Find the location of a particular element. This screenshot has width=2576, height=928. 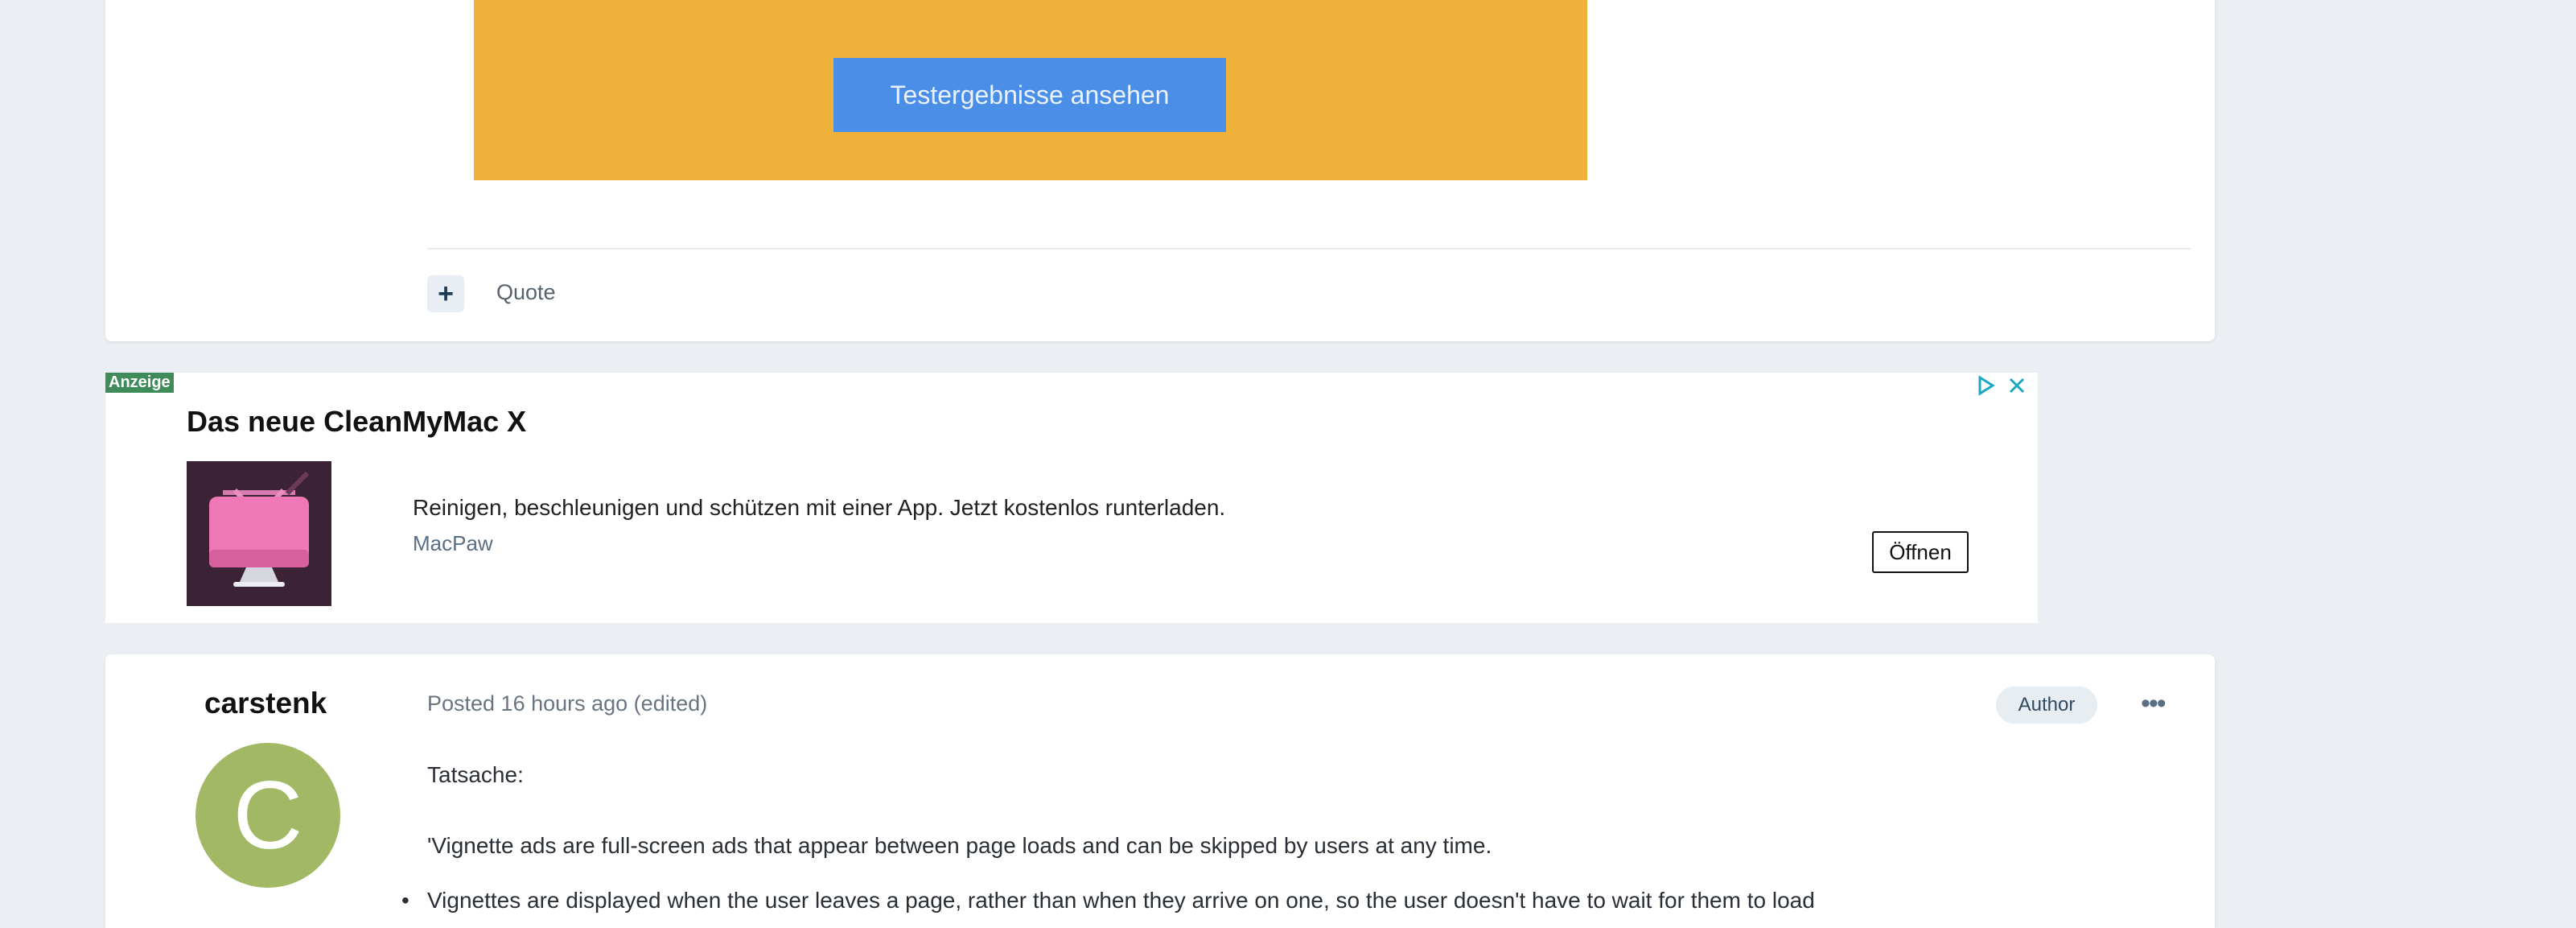

author-badge: Author is located at coordinates (2046, 705).